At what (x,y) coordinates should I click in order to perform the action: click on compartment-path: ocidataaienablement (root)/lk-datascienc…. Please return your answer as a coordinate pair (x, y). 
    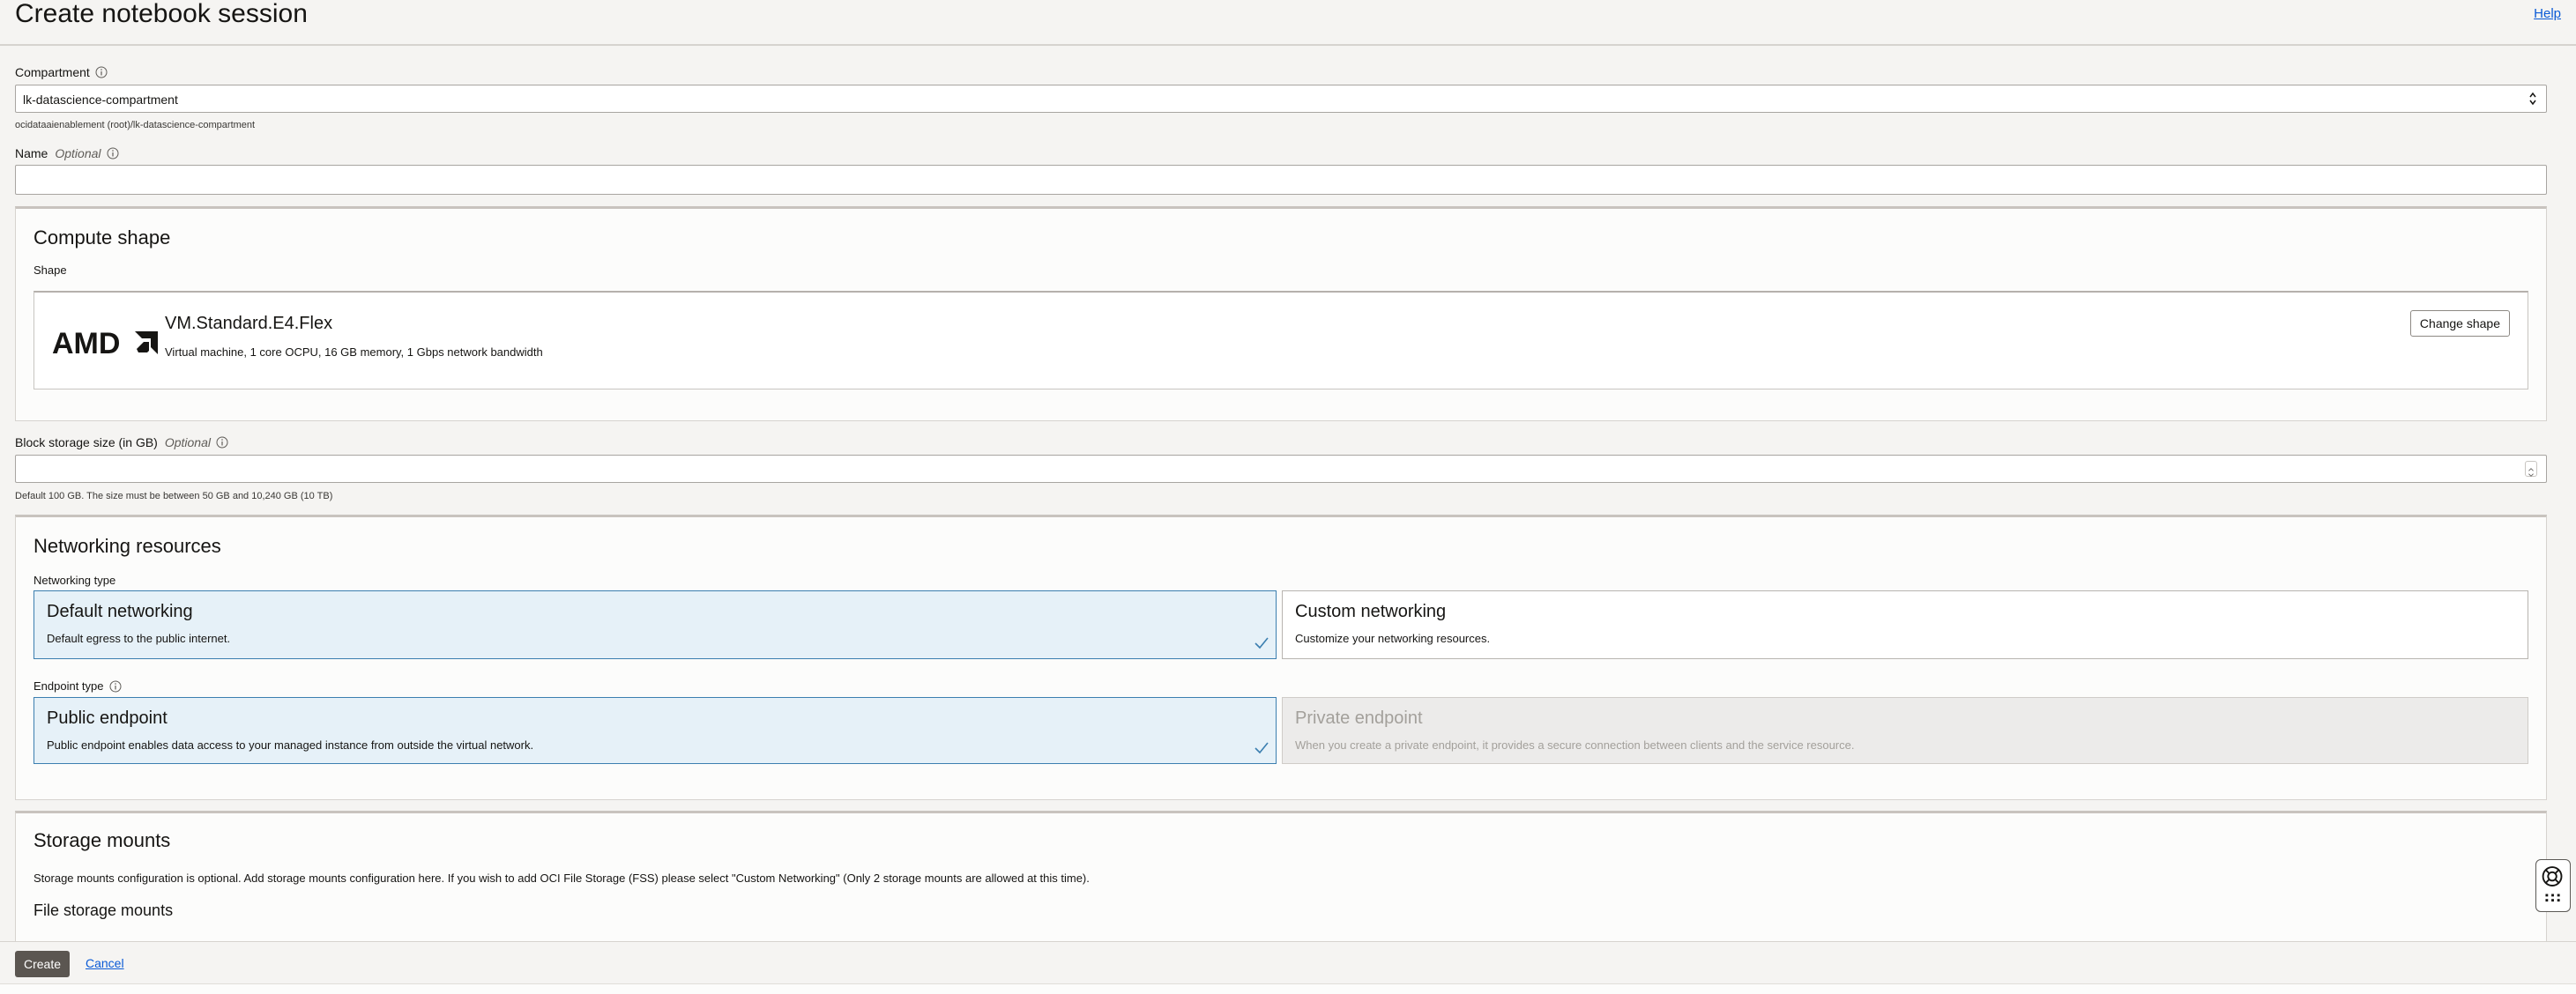
    Looking at the image, I should click on (135, 125).